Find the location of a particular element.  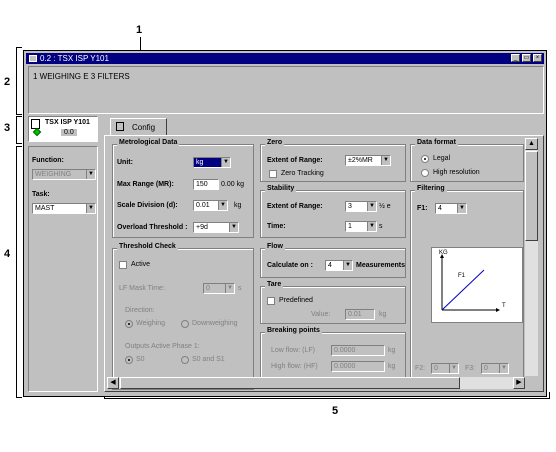

scroll-left-icon: ◀ is located at coordinates (113, 383).